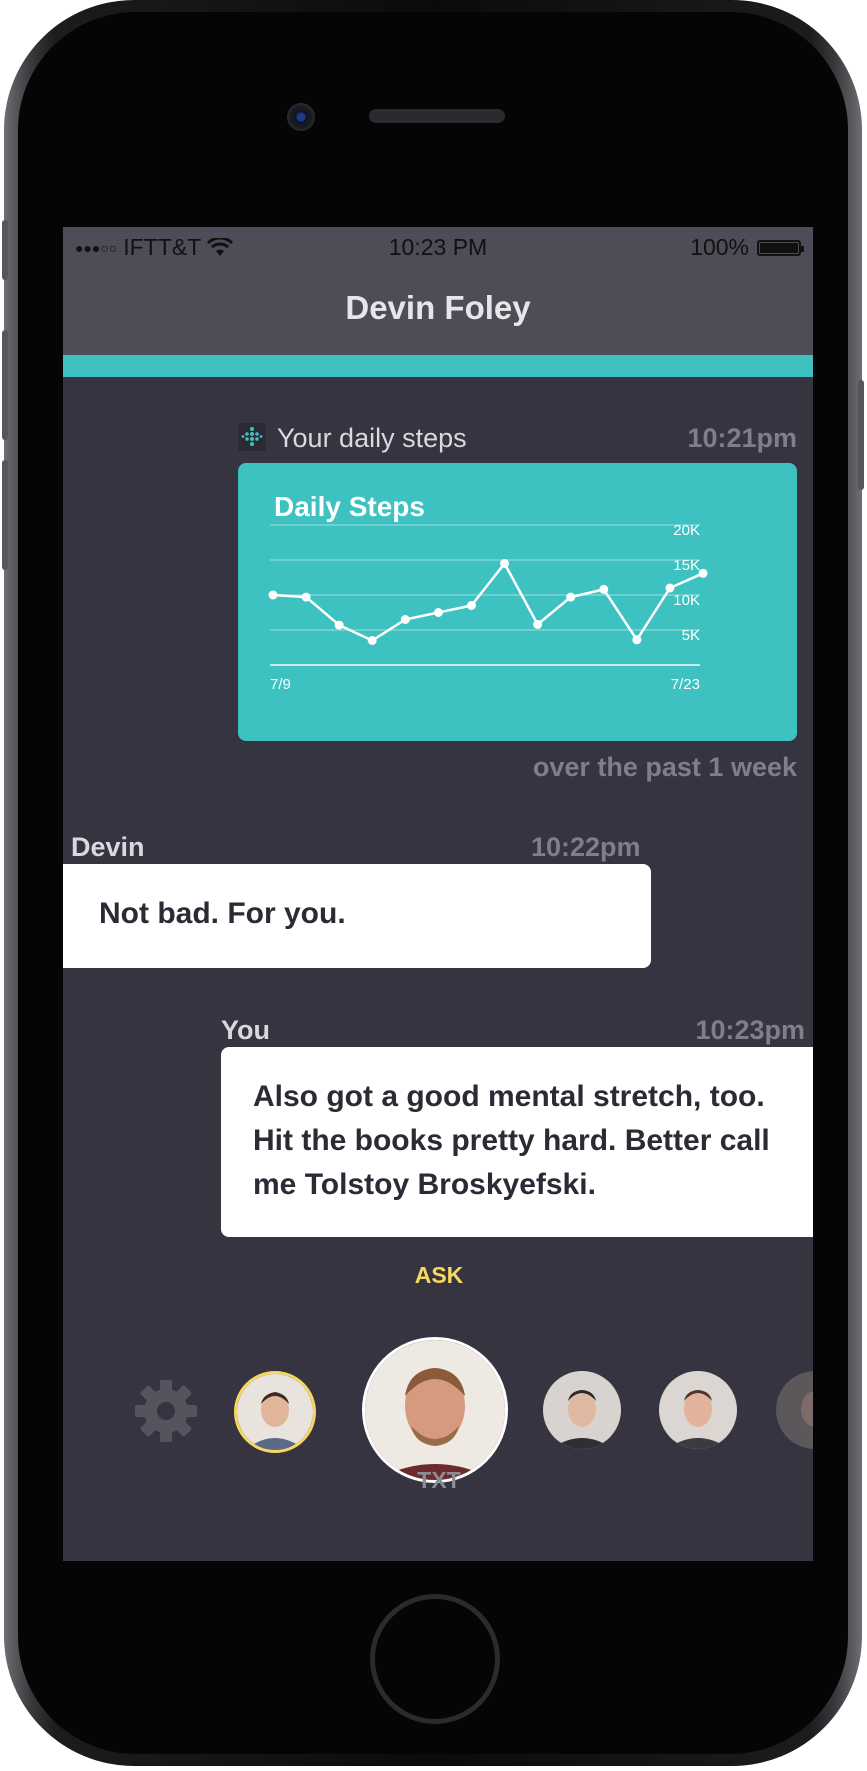 The width and height of the screenshot is (867, 1771). What do you see at coordinates (166, 1411) in the screenshot?
I see `gear-icon` at bounding box center [166, 1411].